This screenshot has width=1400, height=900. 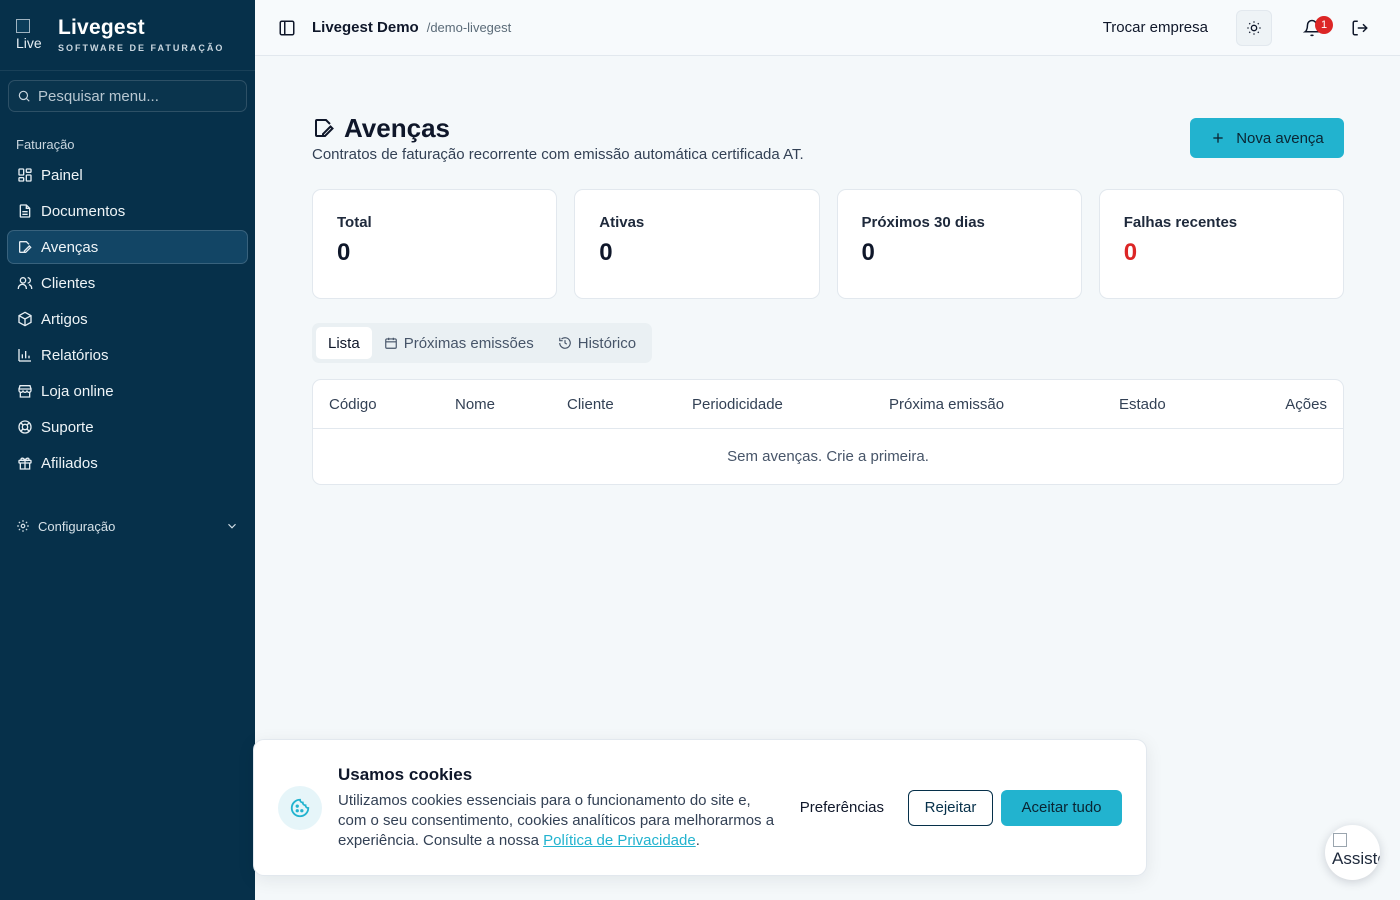 What do you see at coordinates (25, 391) in the screenshot?
I see `store-icon` at bounding box center [25, 391].